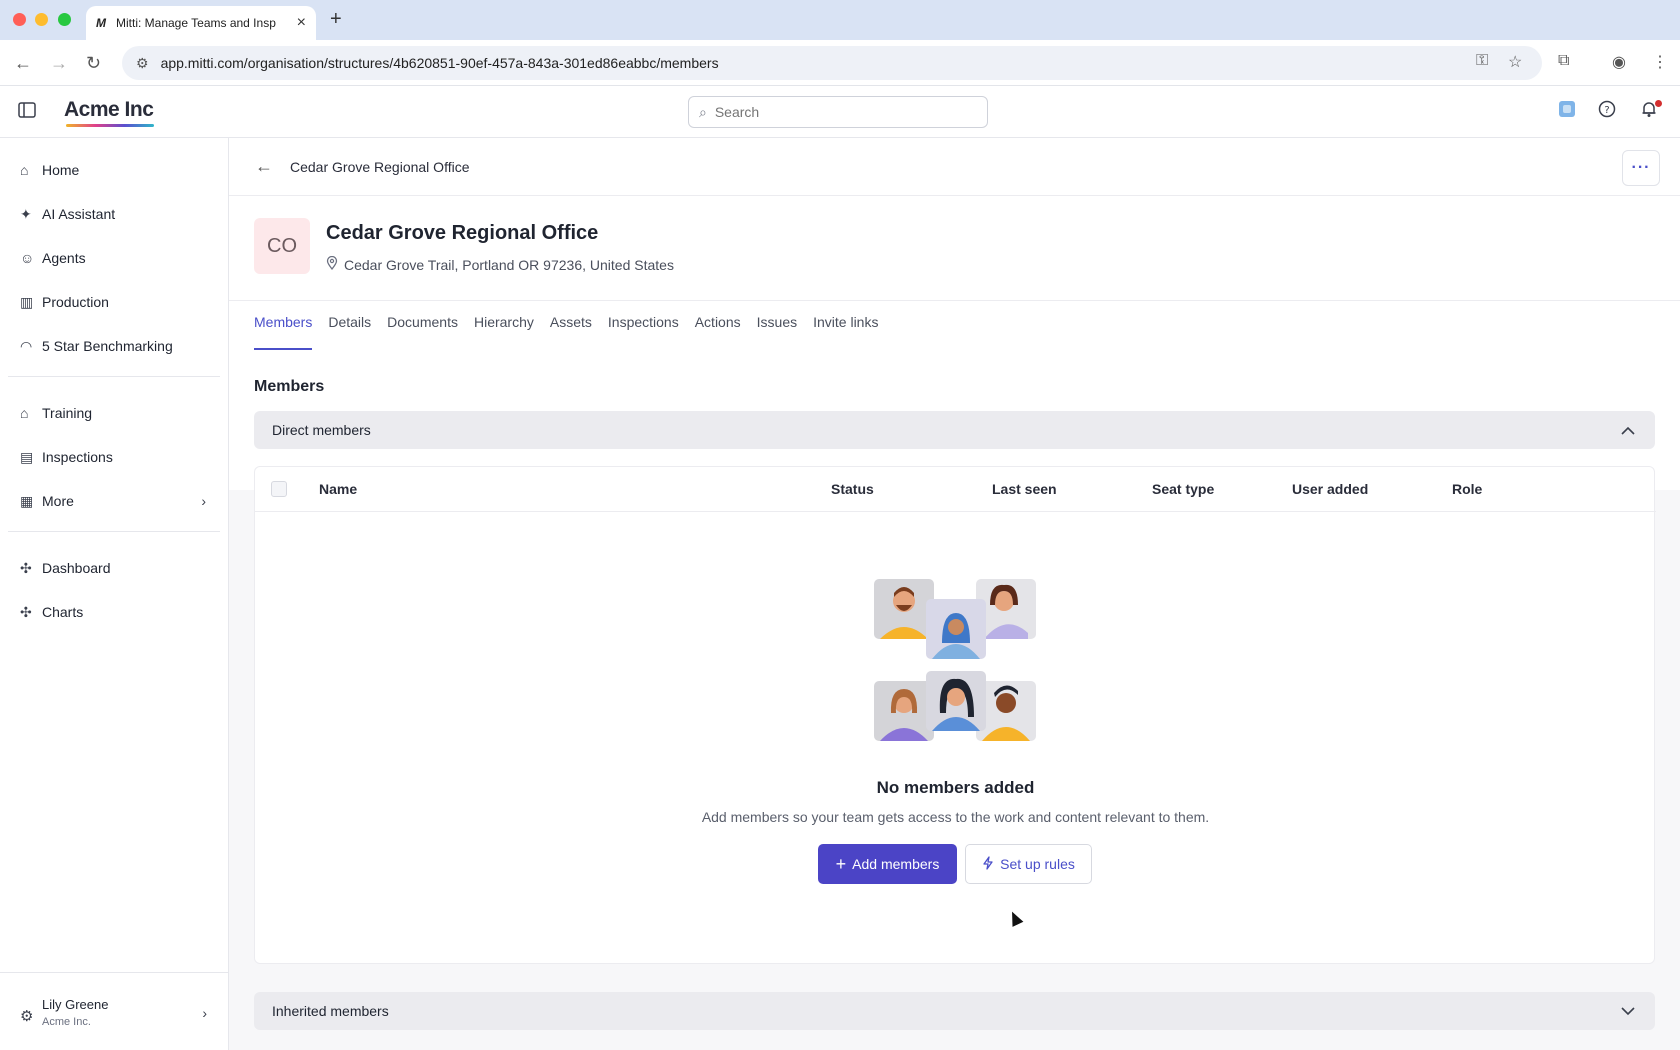  What do you see at coordinates (66, 1022) in the screenshot?
I see `user-org: Acme Inc.` at bounding box center [66, 1022].